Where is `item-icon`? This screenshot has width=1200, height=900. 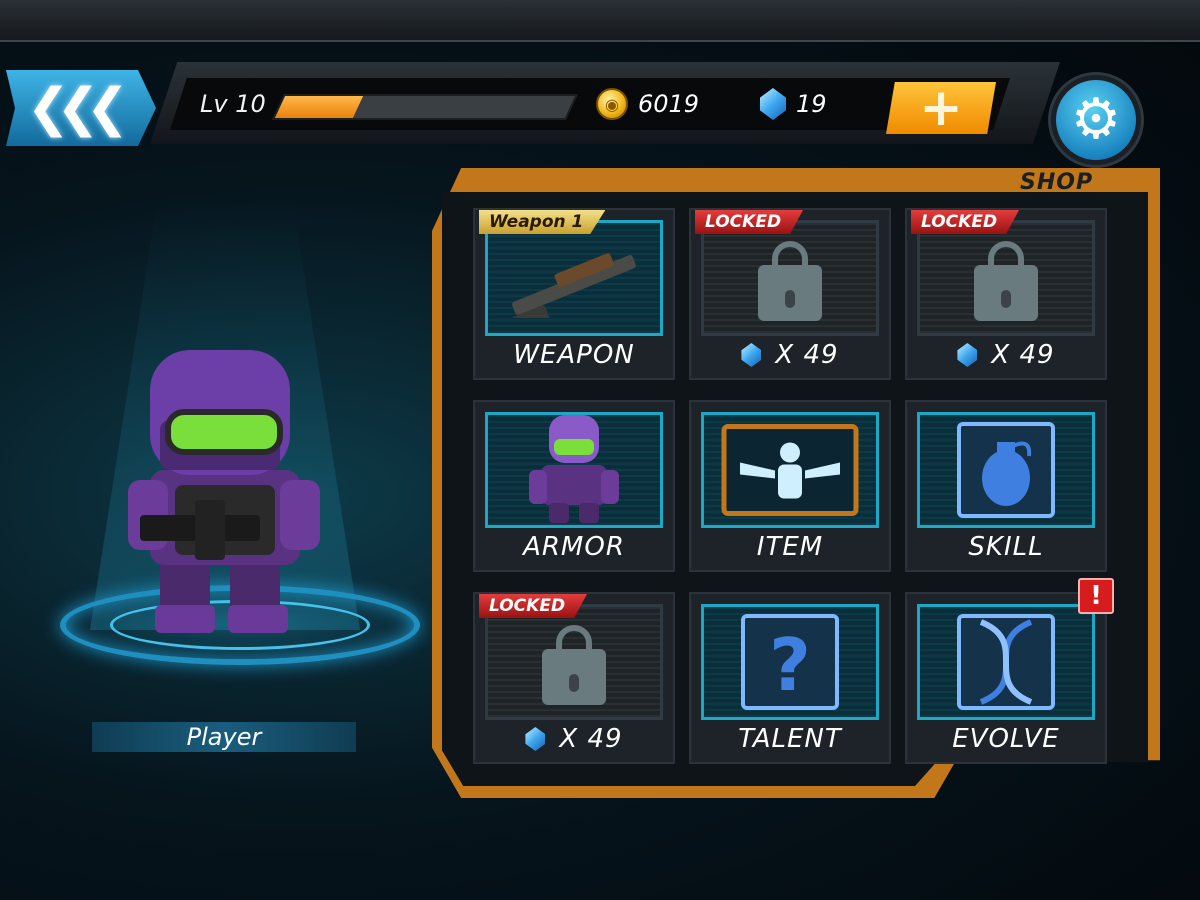
item-icon is located at coordinates (790, 470).